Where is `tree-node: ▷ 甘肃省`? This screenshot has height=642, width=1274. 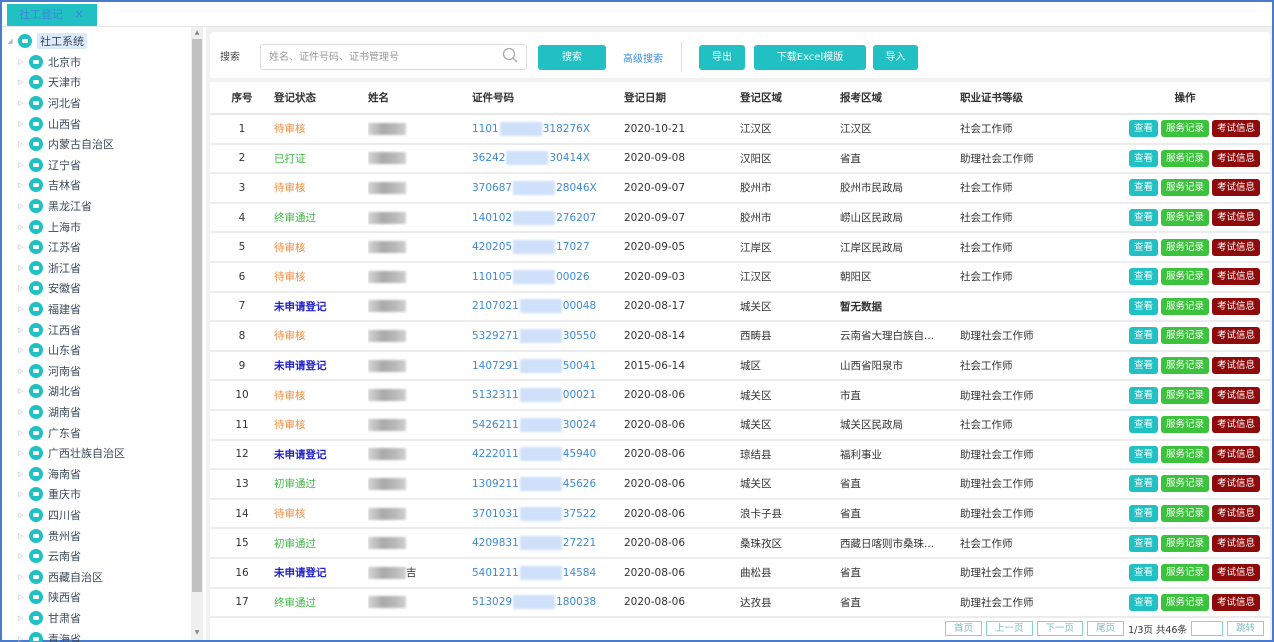
tree-node: ▷ 甘肃省 is located at coordinates (96, 618).